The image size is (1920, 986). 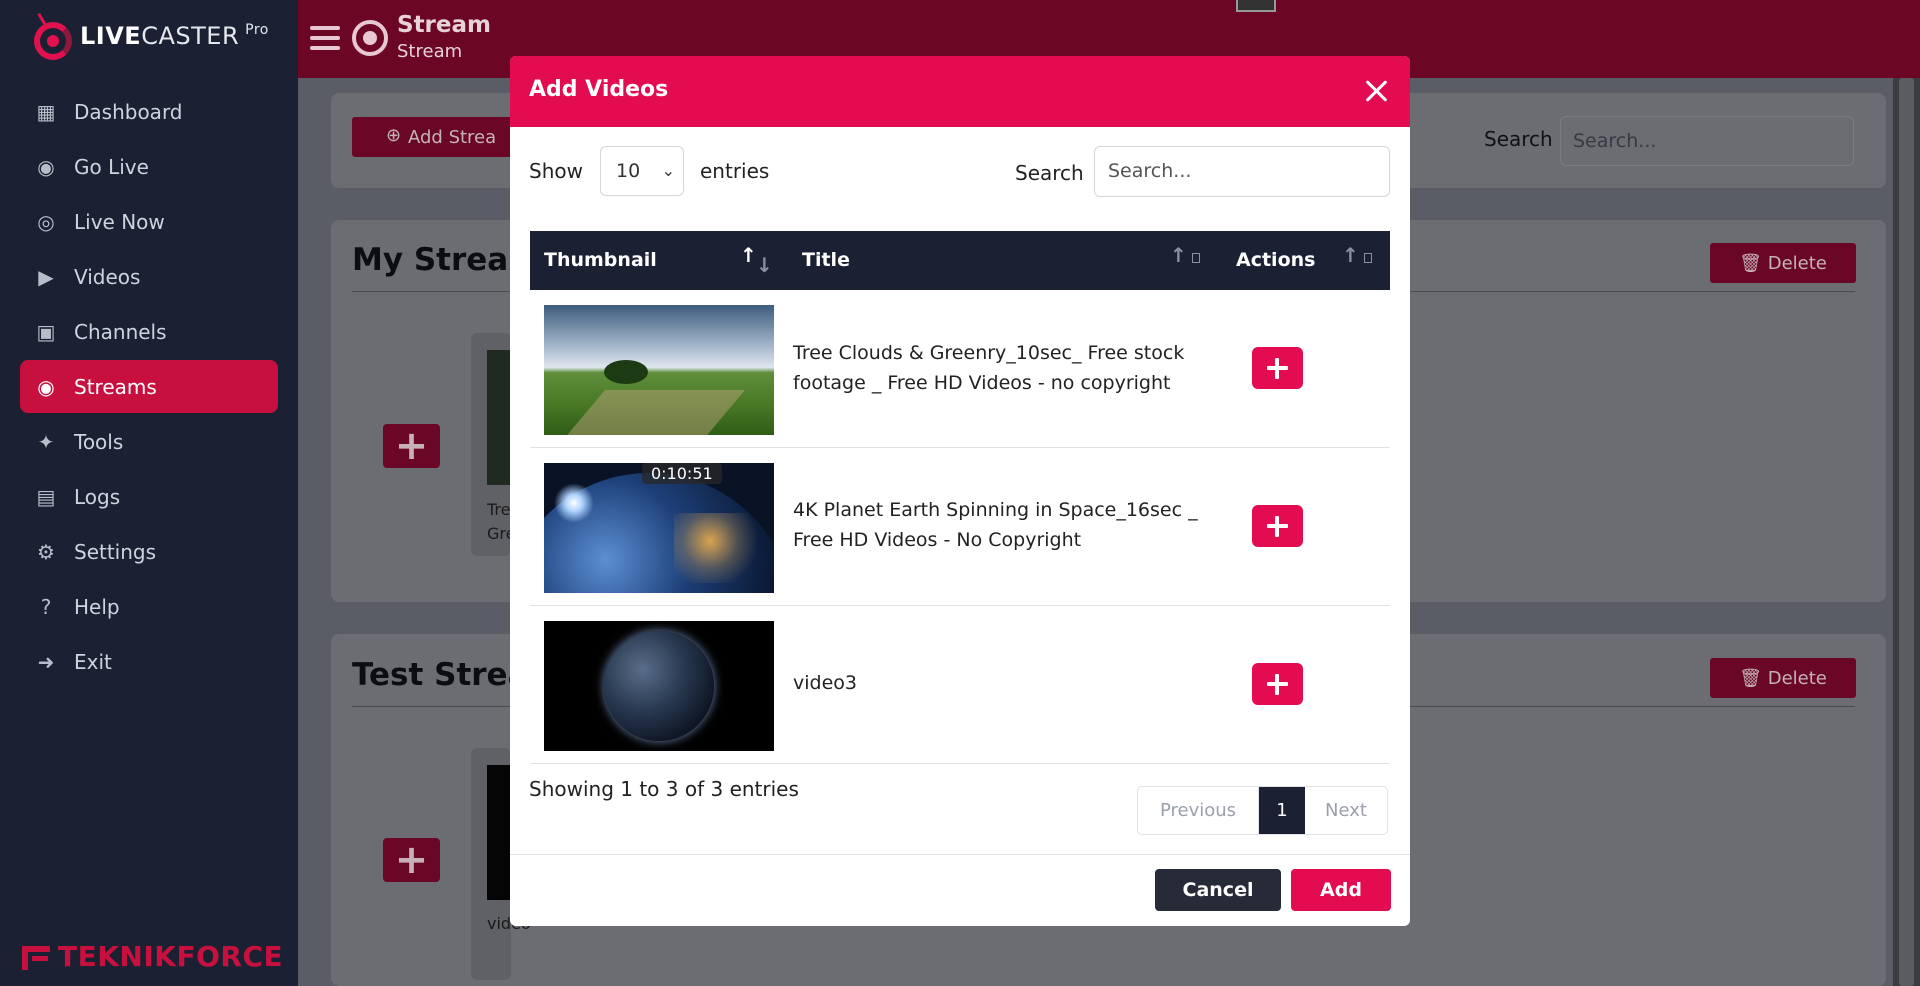 I want to click on sort-desc-icon: ↓, so click(x=764, y=265).